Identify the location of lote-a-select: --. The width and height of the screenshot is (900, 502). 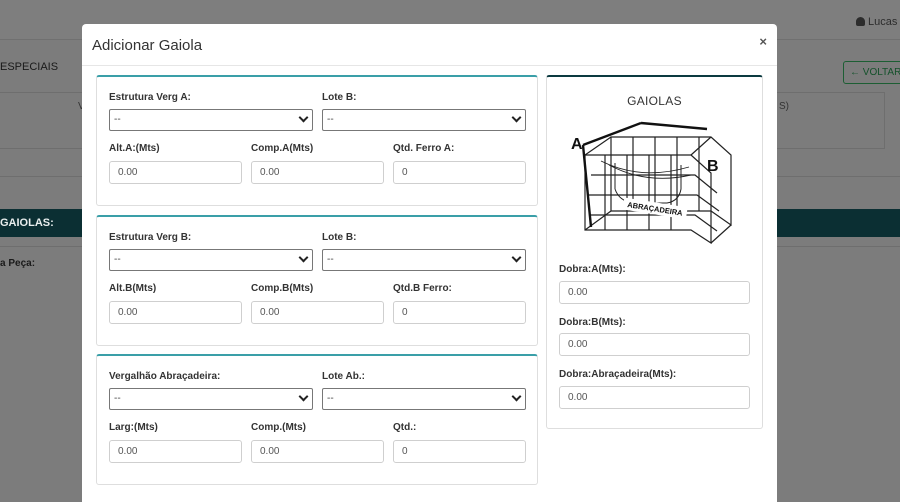
(424, 120).